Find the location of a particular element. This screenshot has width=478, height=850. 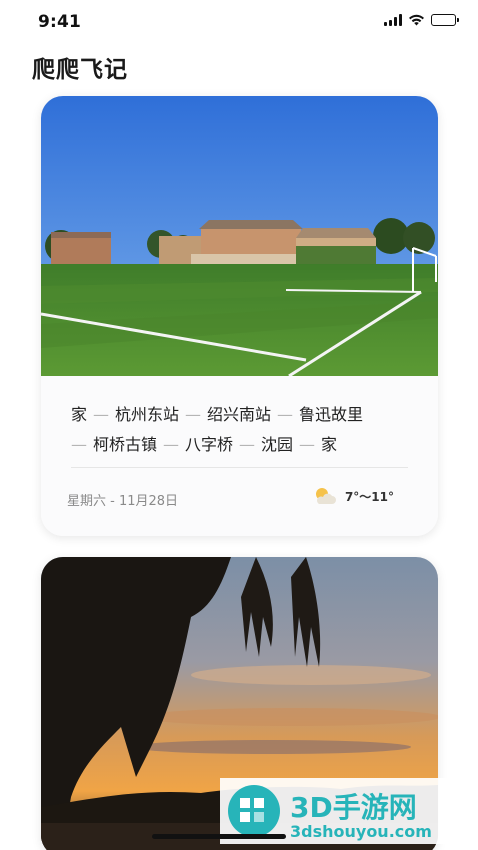

trip-route: 家 — 杭州东站 — 绍兴南站 — 鲁迅故里 — 柯桥古镇 — 八字桥 — 沈园 — 家 is located at coordinates (217, 429).